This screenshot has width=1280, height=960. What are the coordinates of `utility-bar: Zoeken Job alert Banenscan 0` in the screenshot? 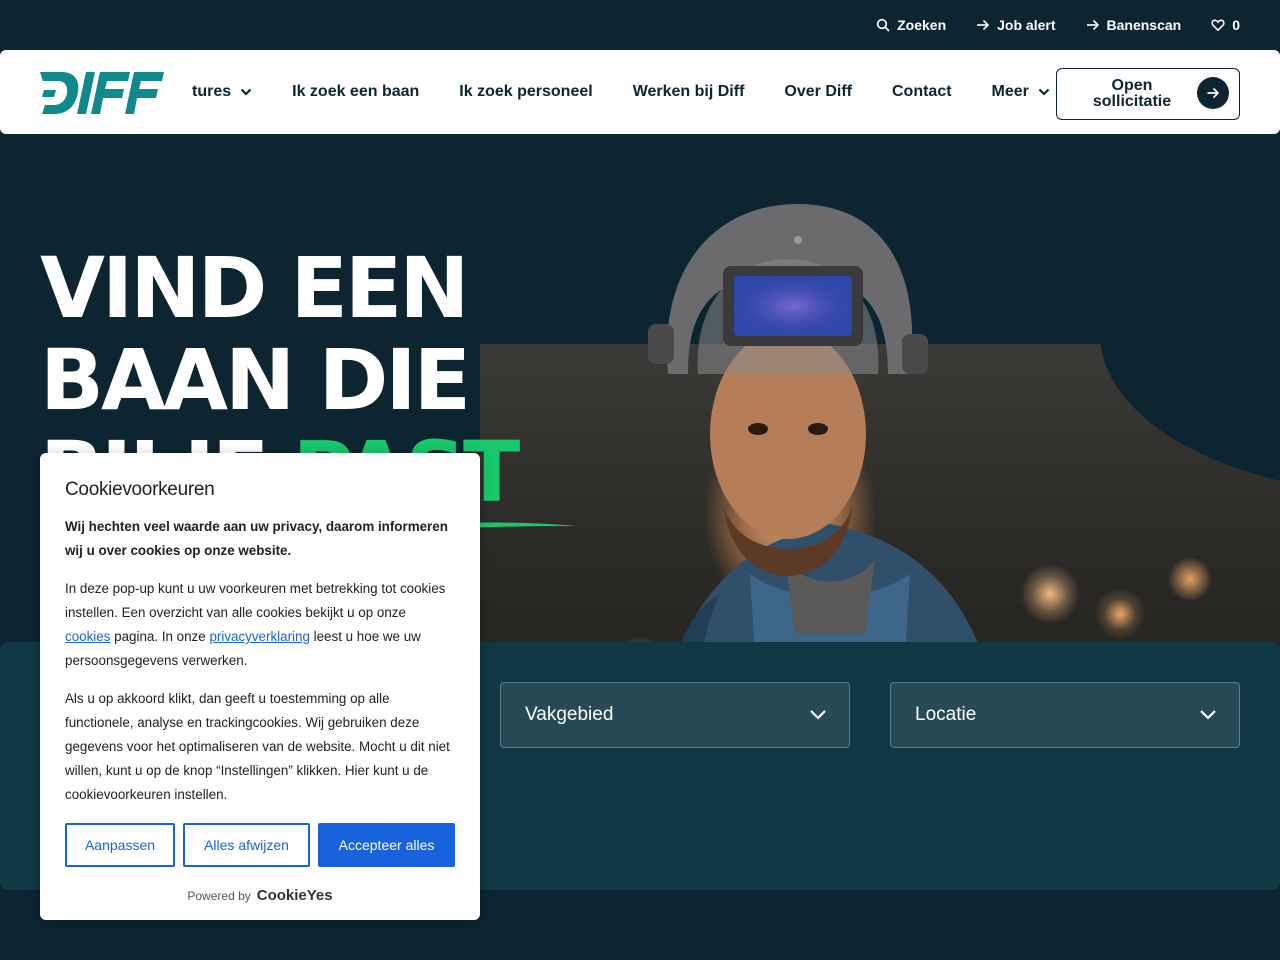 It's located at (640, 25).